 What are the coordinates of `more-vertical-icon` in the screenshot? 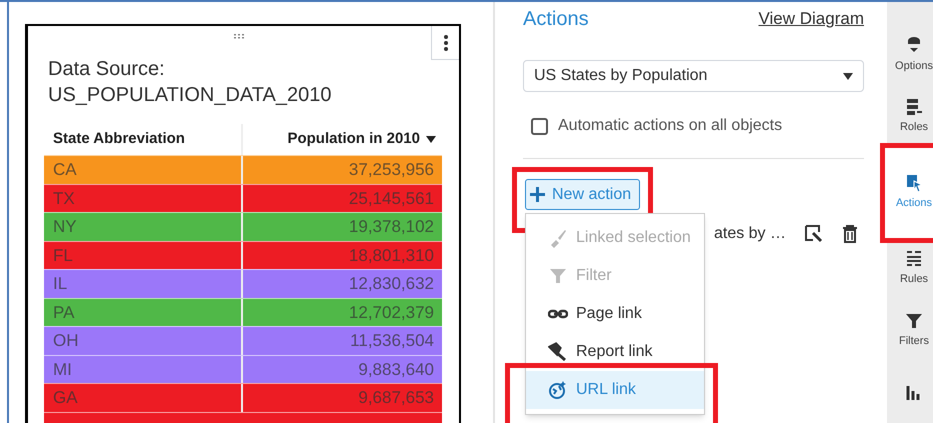 It's located at (446, 42).